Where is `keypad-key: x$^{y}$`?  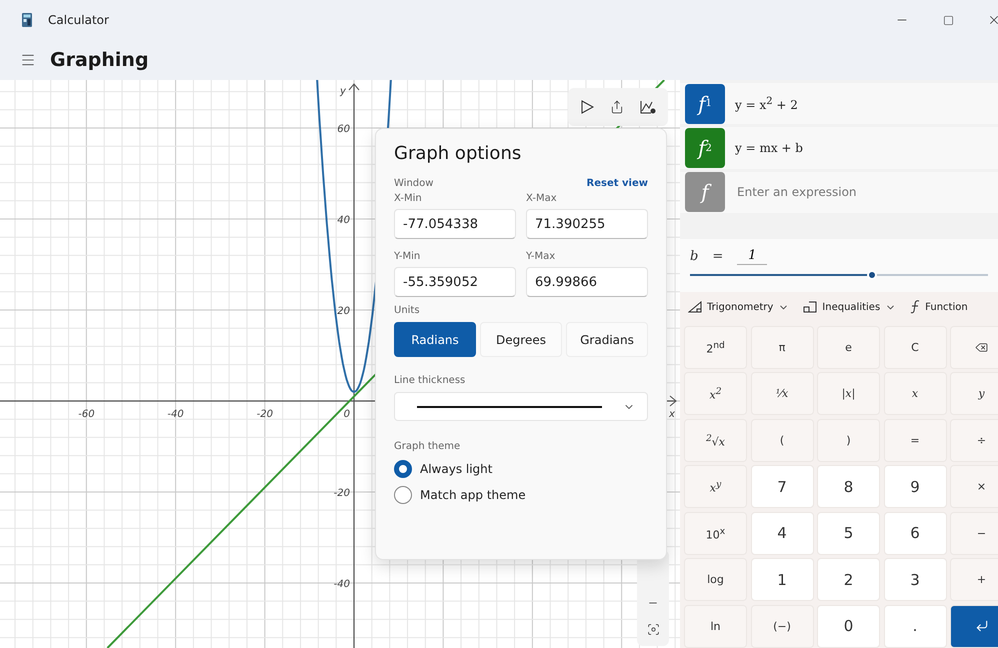 keypad-key: x$^{y}$ is located at coordinates (715, 486).